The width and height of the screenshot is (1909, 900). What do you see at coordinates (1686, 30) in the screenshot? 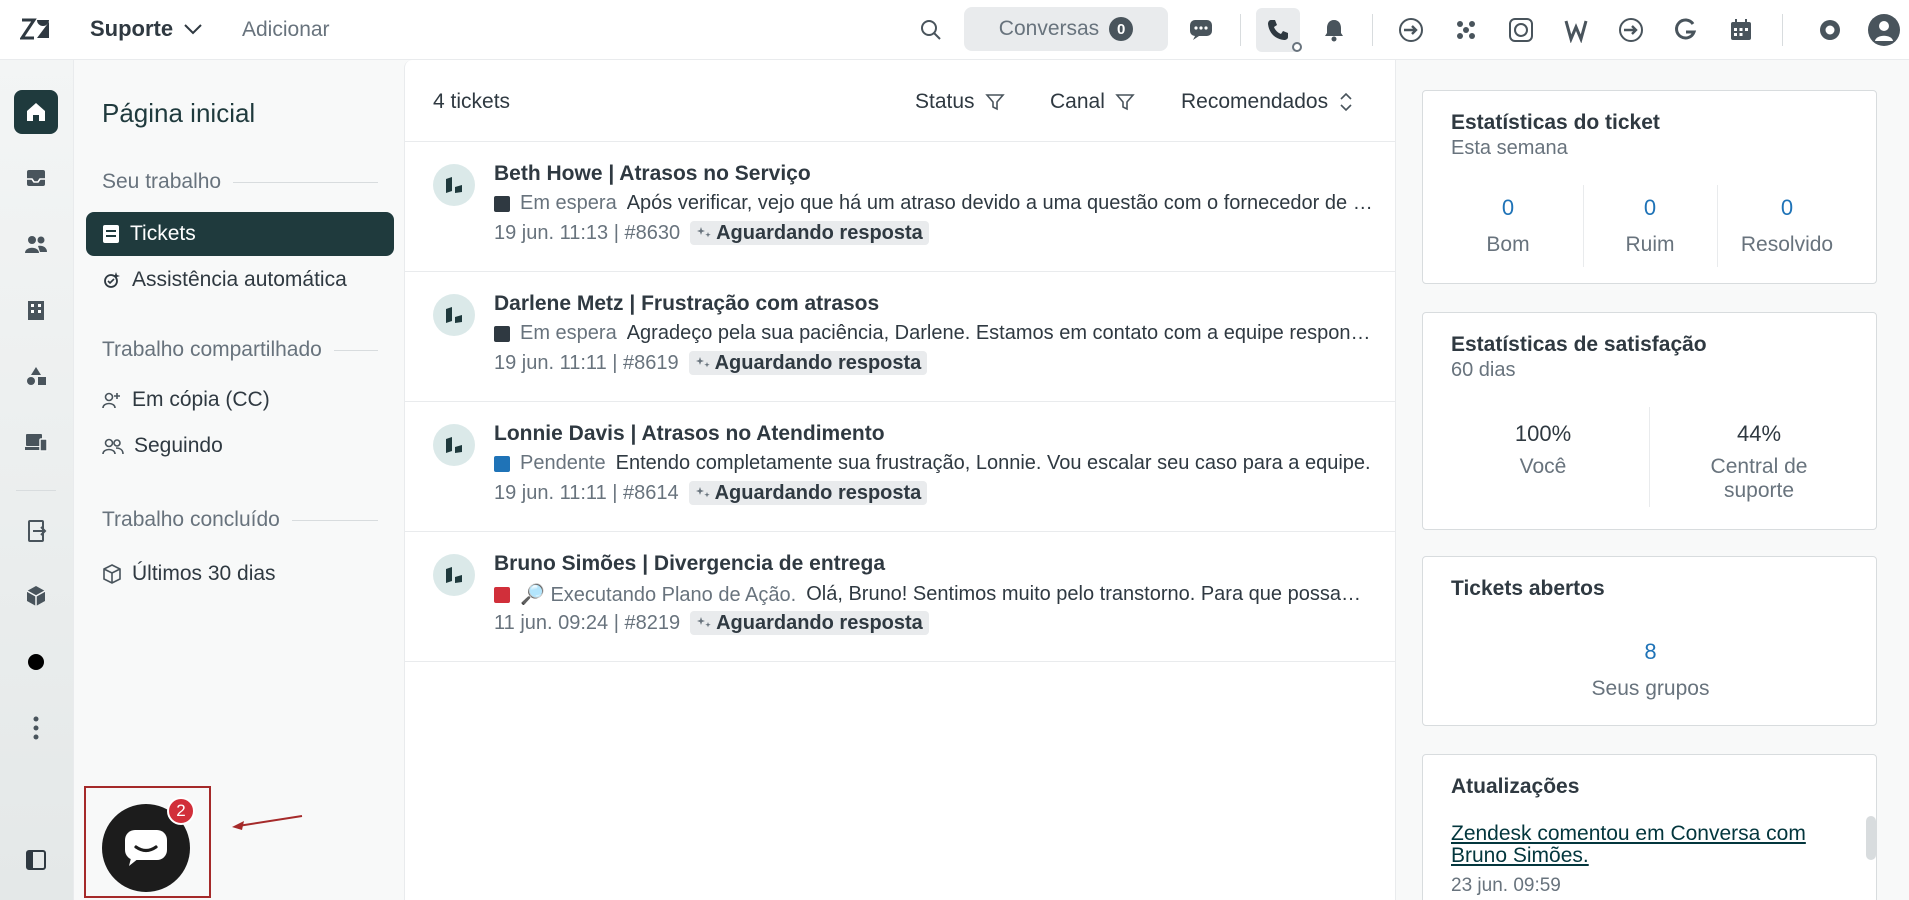
I see `grammar-app-icon` at bounding box center [1686, 30].